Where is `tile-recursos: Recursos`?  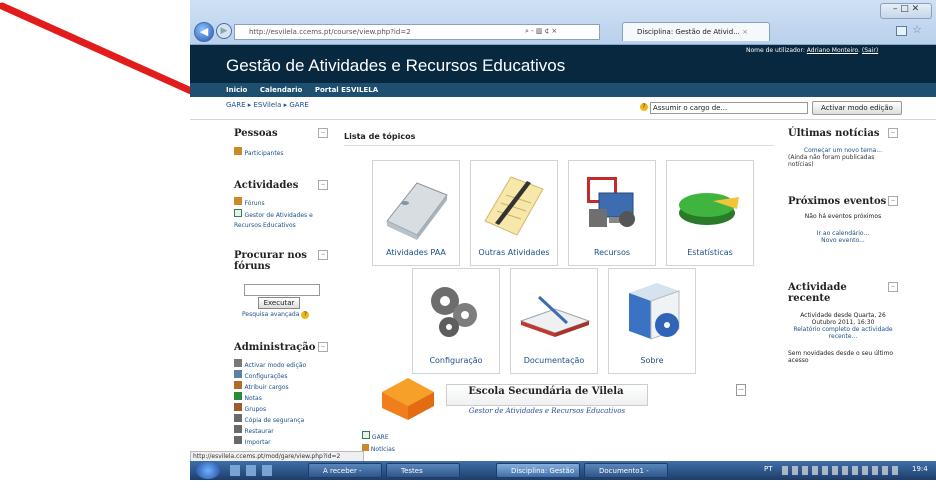
tile-recursos: Recursos is located at coordinates (612, 213).